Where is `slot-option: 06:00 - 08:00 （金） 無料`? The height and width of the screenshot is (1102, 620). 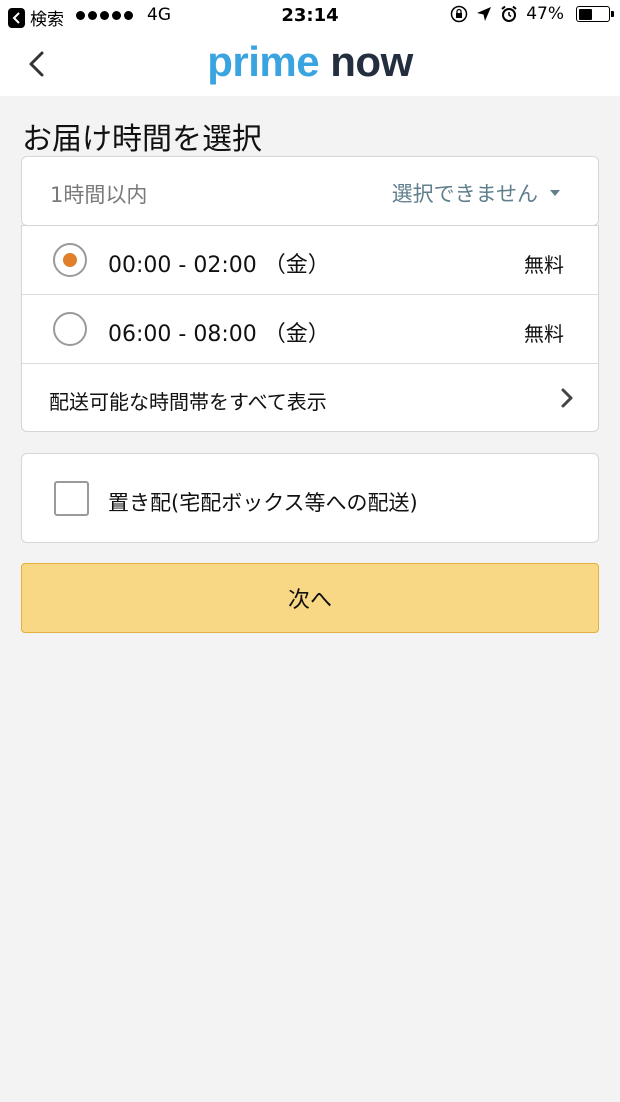 slot-option: 06:00 - 08:00 （金） 無料 is located at coordinates (310, 329).